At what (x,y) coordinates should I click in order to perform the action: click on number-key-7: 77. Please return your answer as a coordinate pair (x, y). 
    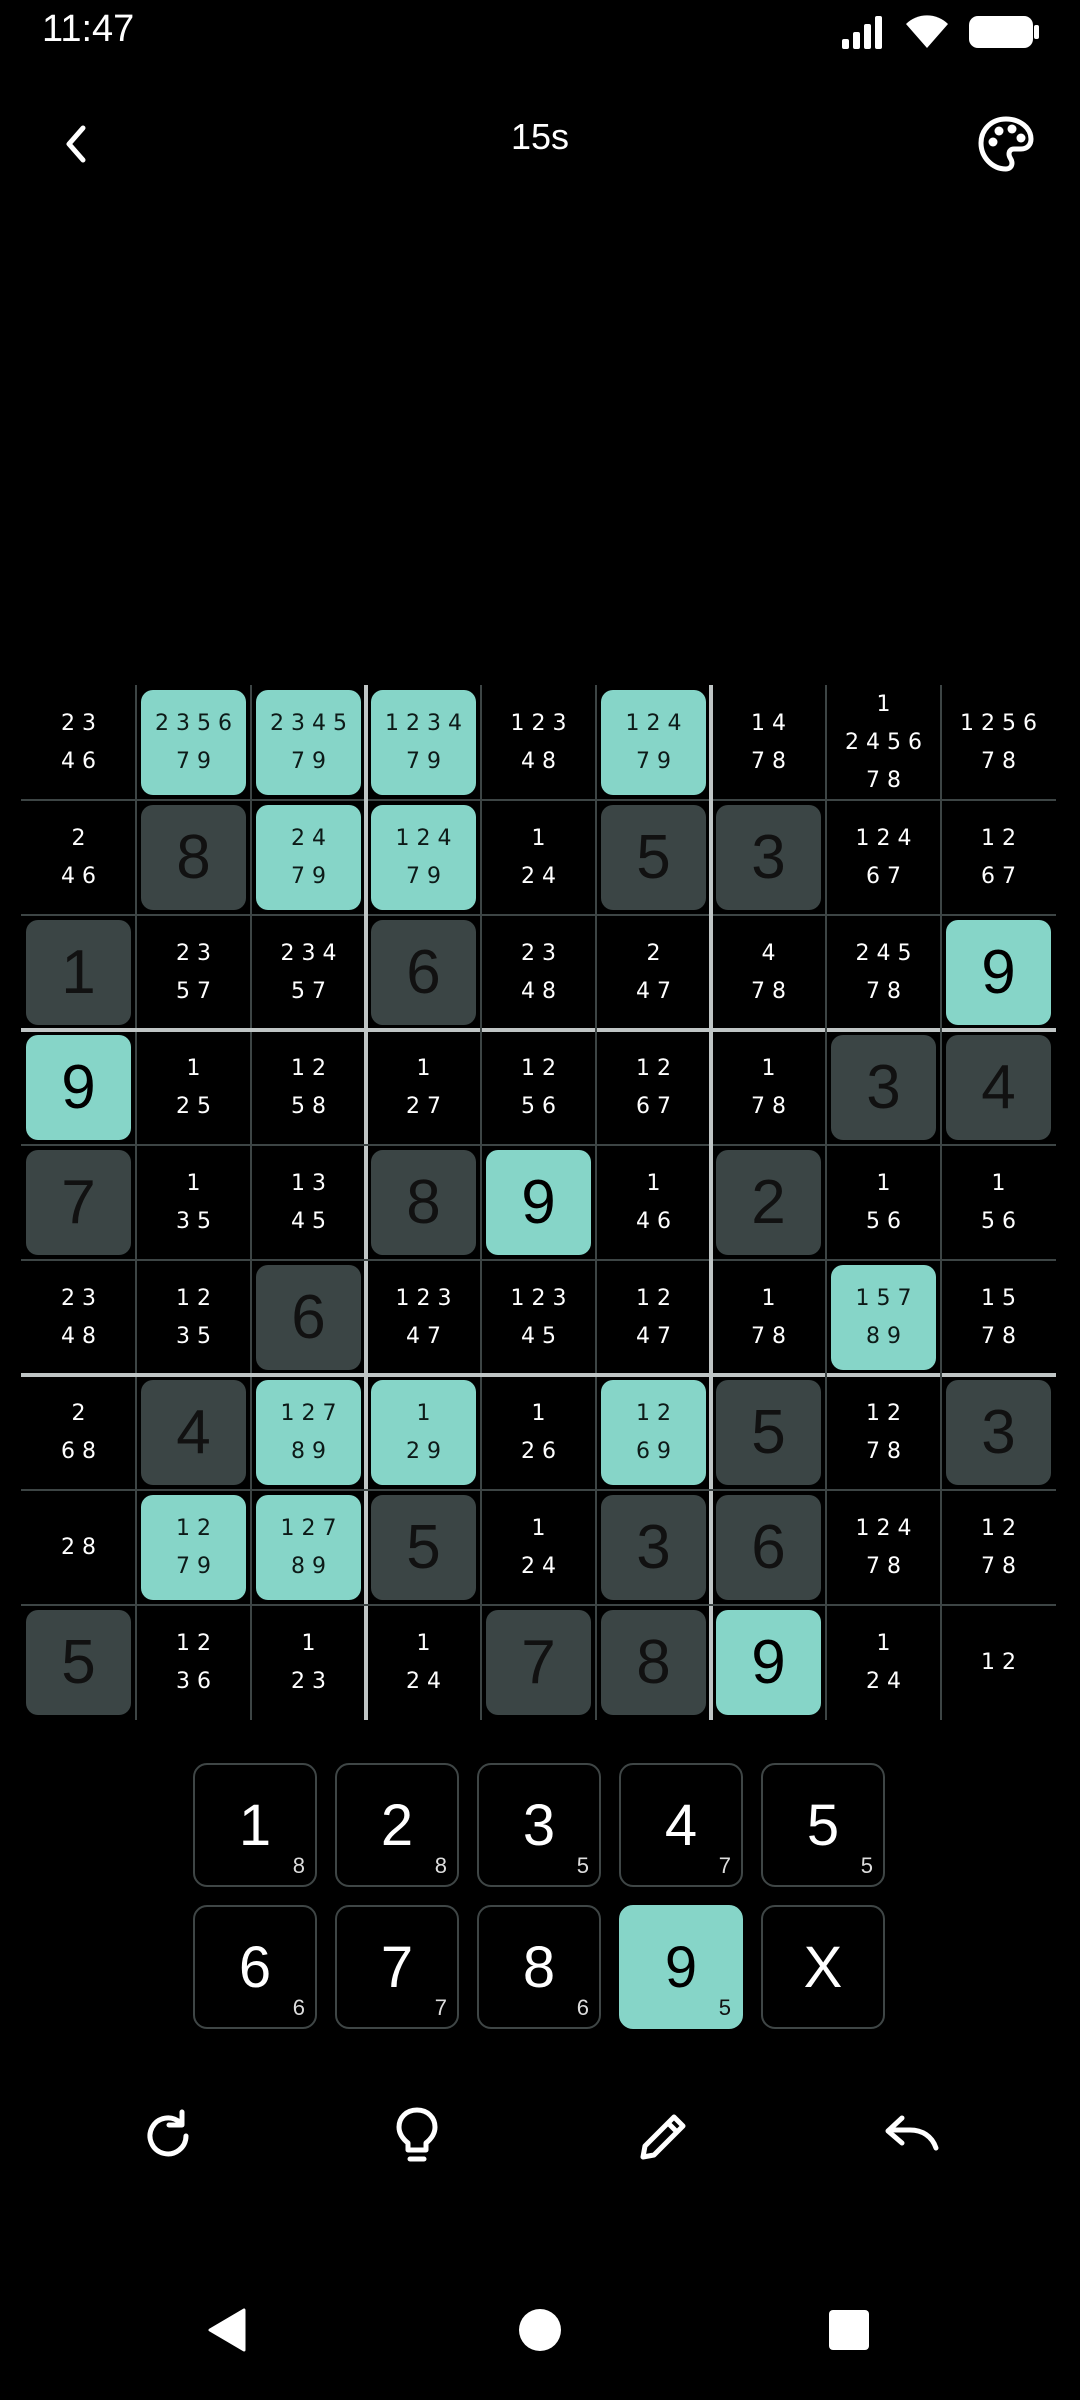
    Looking at the image, I should click on (397, 1967).